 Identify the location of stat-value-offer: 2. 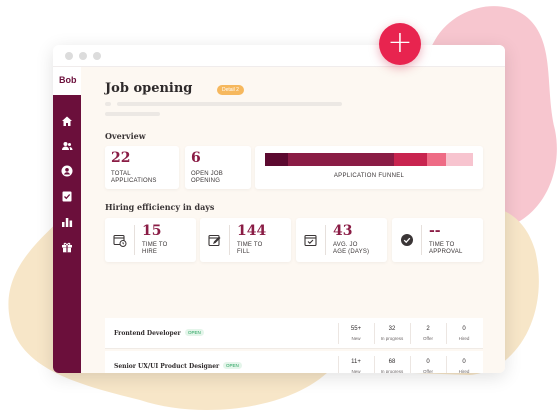
(428, 329).